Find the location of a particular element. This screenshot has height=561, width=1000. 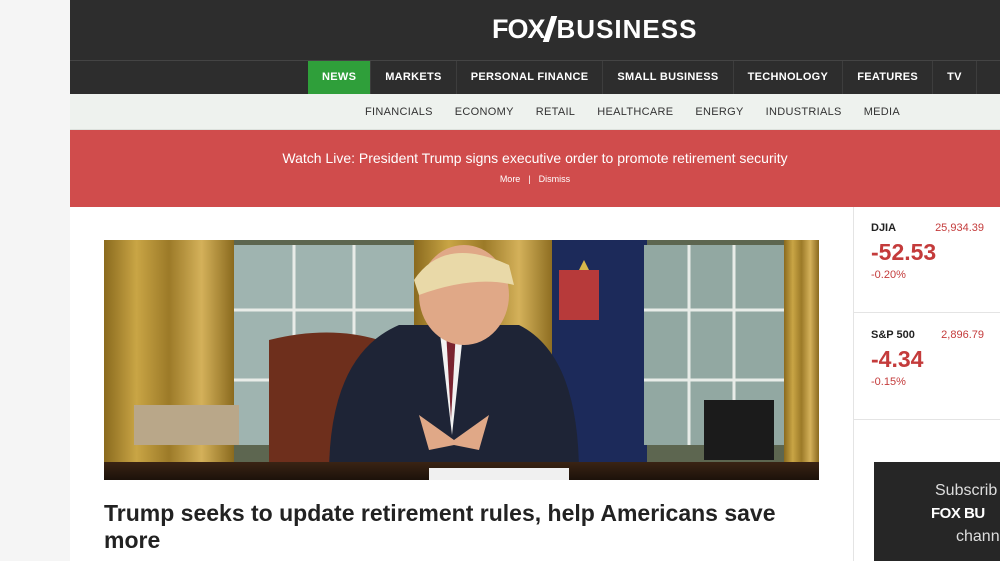

nav-item-tv: TV is located at coordinates (955, 77).